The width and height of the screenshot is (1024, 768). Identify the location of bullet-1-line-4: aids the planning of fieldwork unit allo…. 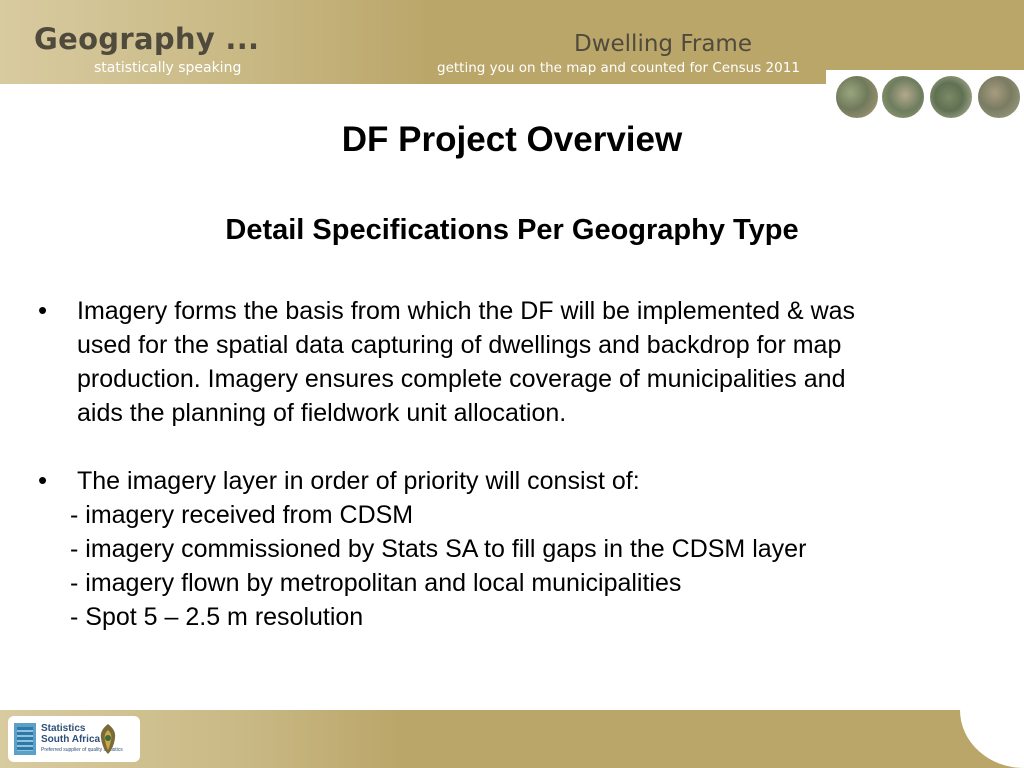
(322, 413).